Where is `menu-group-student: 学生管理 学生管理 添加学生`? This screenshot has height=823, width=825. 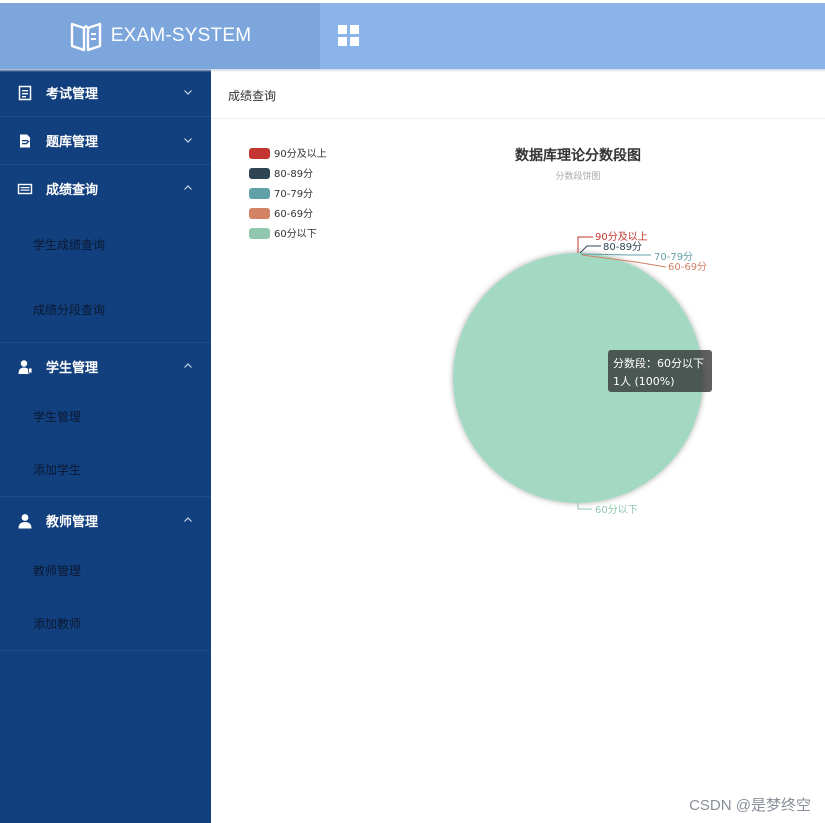 menu-group-student: 学生管理 学生管理 添加学生 is located at coordinates (105, 420).